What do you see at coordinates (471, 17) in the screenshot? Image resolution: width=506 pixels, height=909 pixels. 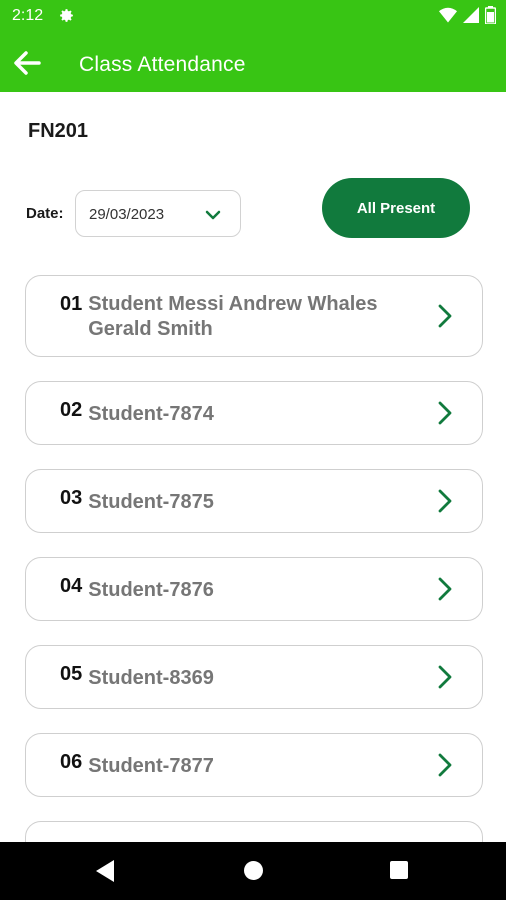 I see `signal-icon` at bounding box center [471, 17].